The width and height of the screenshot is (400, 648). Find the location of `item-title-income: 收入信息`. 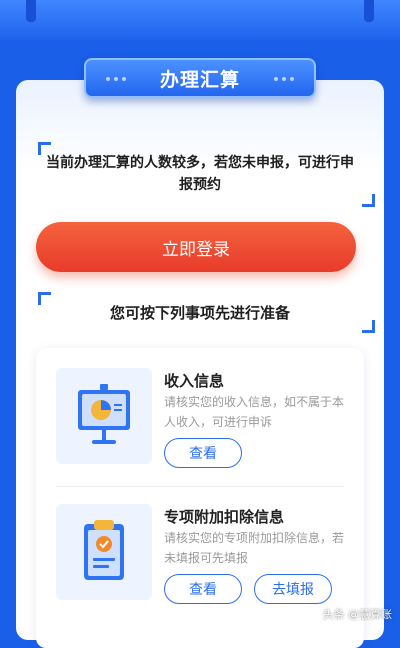

item-title-income: 收入信息 is located at coordinates (194, 381).